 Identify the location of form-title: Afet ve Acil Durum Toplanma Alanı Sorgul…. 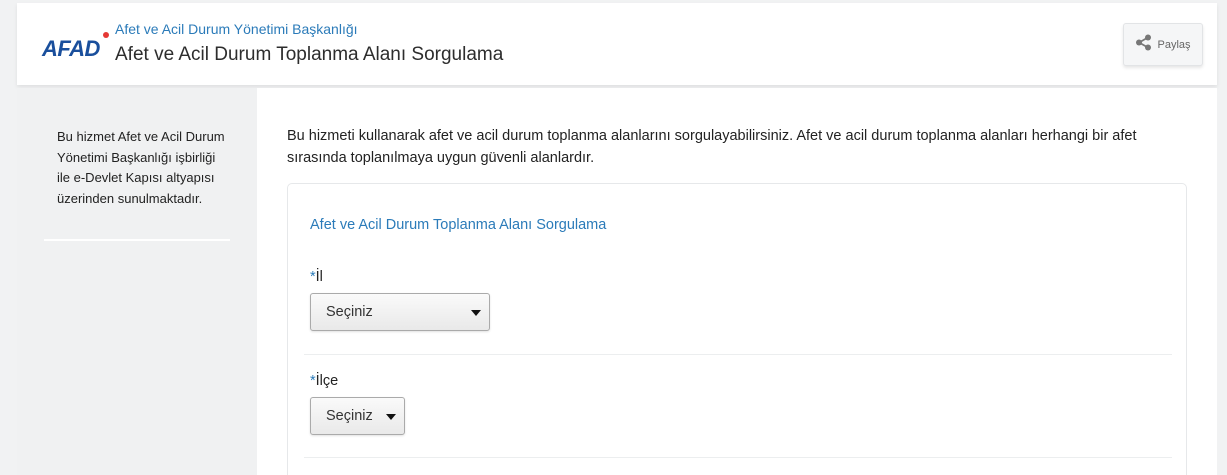
(458, 225).